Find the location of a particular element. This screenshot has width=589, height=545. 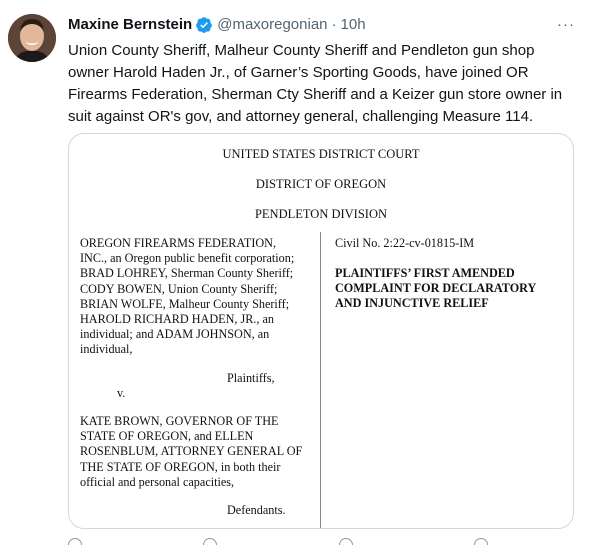

plaintiff-line: HAROLD RICHARD HADEN, JR., an is located at coordinates (177, 319).